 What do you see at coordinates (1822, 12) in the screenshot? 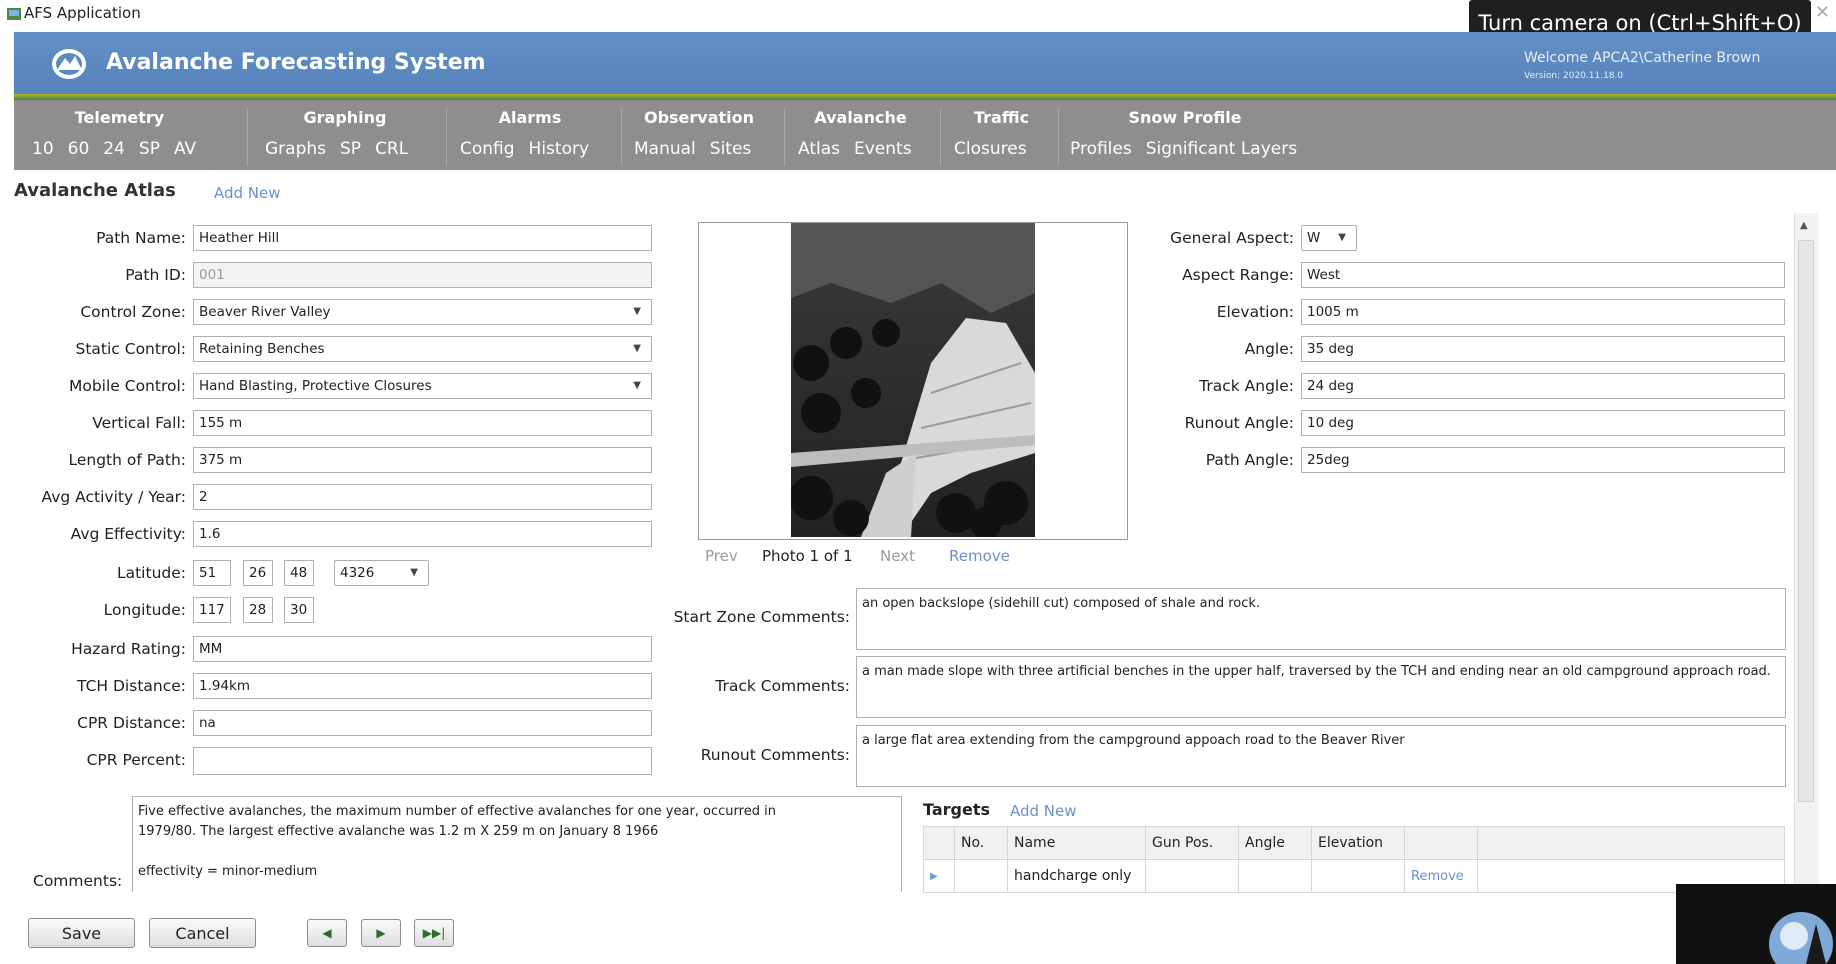
I see `close-icon: ✕` at bounding box center [1822, 12].